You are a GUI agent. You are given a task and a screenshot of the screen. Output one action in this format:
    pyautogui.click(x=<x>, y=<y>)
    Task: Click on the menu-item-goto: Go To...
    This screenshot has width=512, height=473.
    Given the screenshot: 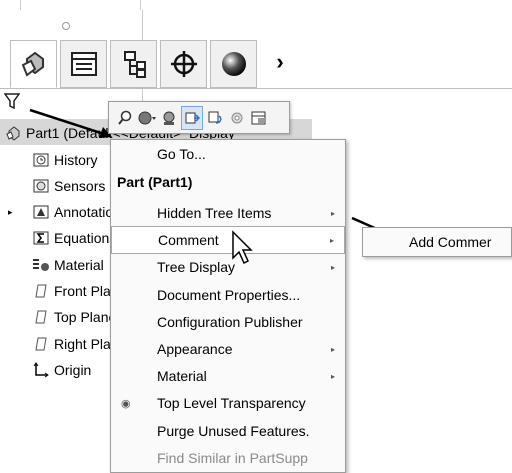 What is the action you would take?
    pyautogui.click(x=228, y=154)
    